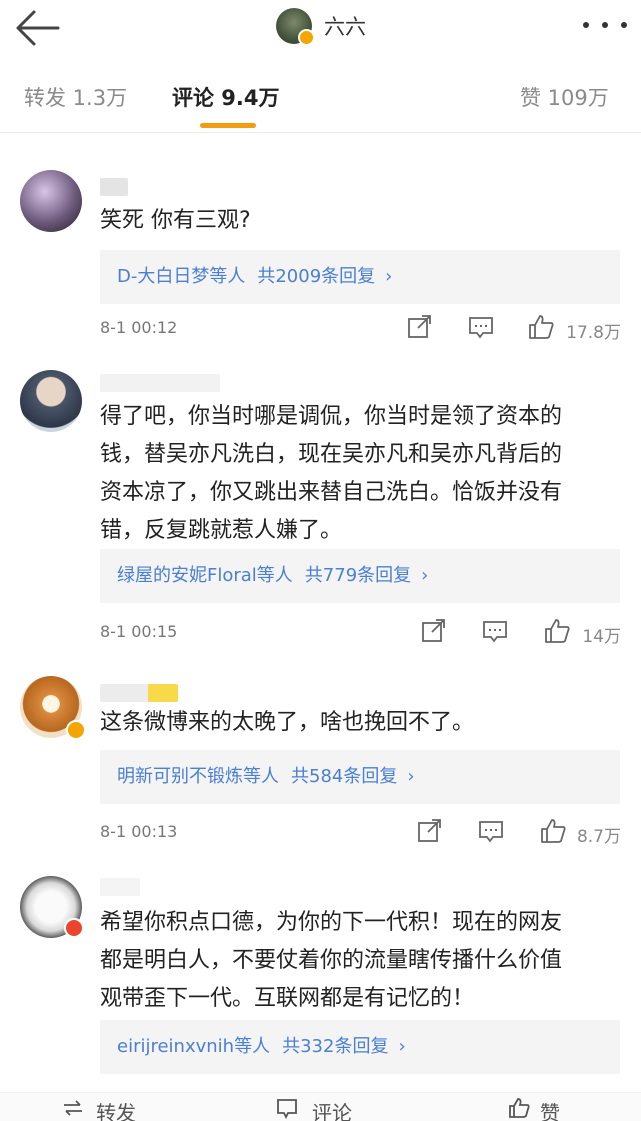 The width and height of the screenshot is (641, 1121). I want to click on comment-meta: 8-1 00:15 14万, so click(360, 633).